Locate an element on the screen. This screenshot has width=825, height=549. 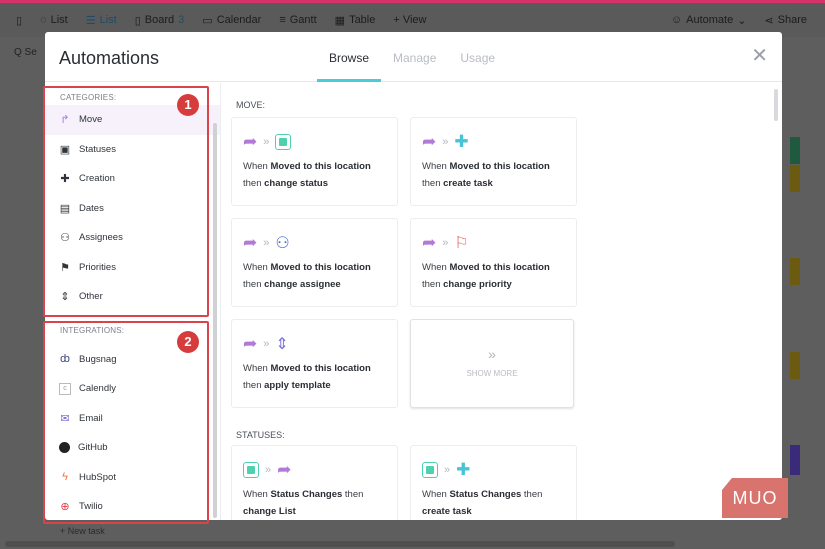
view-tab-table: ▦ Table is located at coordinates (355, 20).